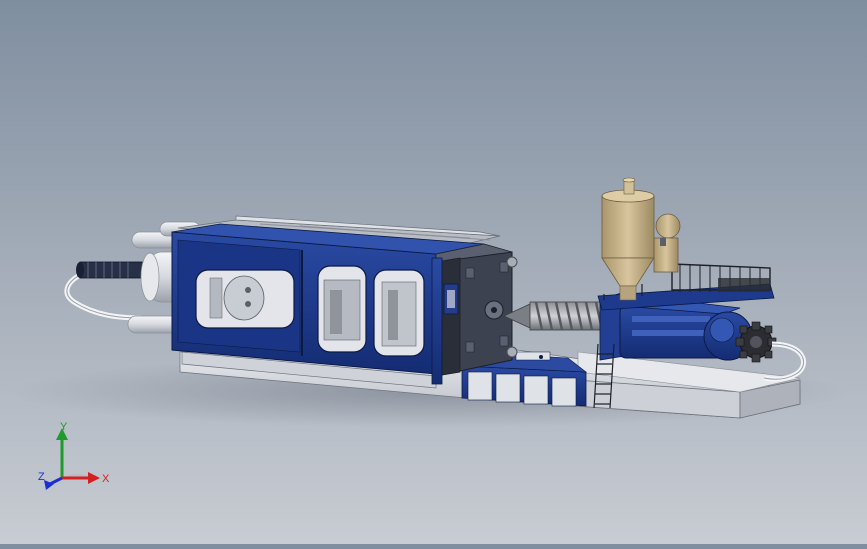 This screenshot has height=549, width=867. What do you see at coordinates (641, 239) in the screenshot?
I see `hopper-dryer` at bounding box center [641, 239].